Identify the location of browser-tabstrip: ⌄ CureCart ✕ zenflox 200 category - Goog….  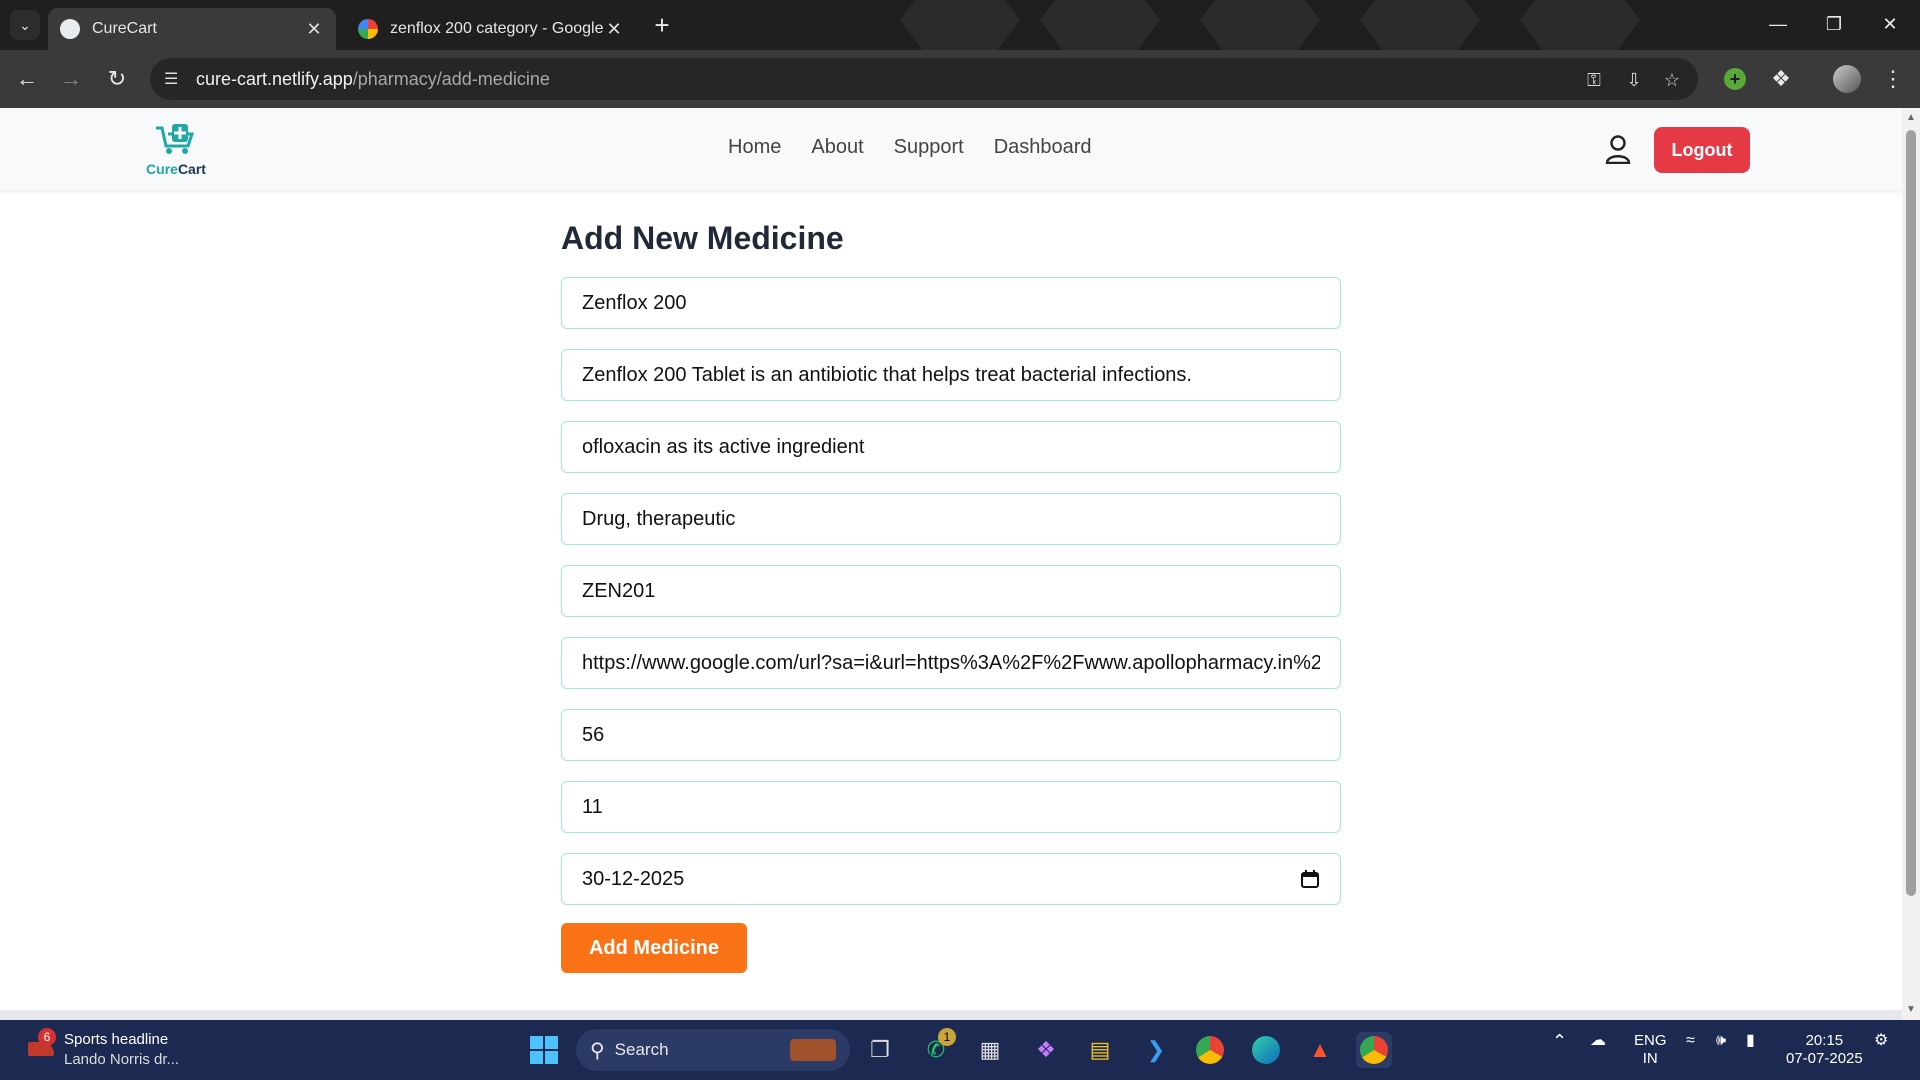
(960, 25).